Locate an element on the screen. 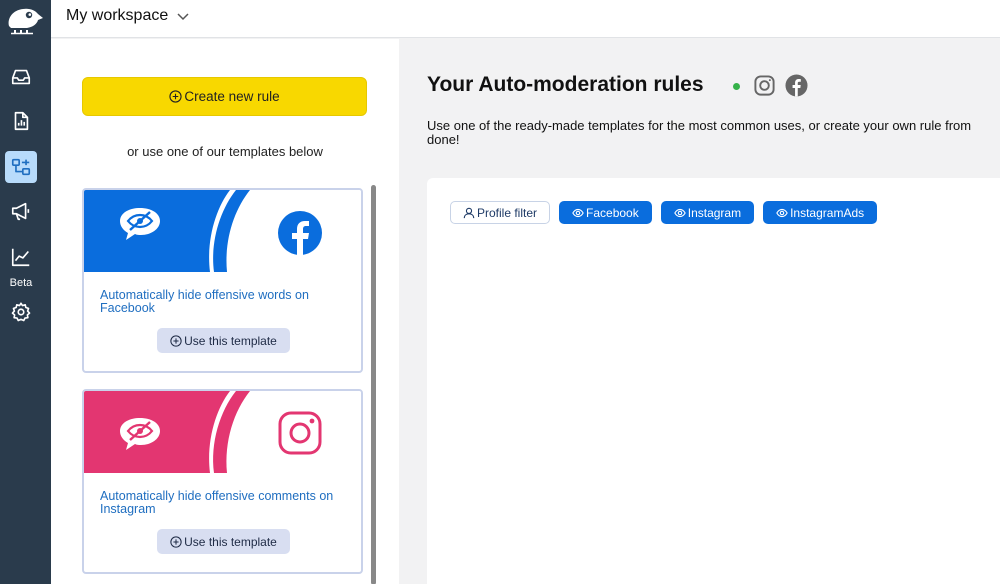  beta-label: Beta is located at coordinates (21, 283).